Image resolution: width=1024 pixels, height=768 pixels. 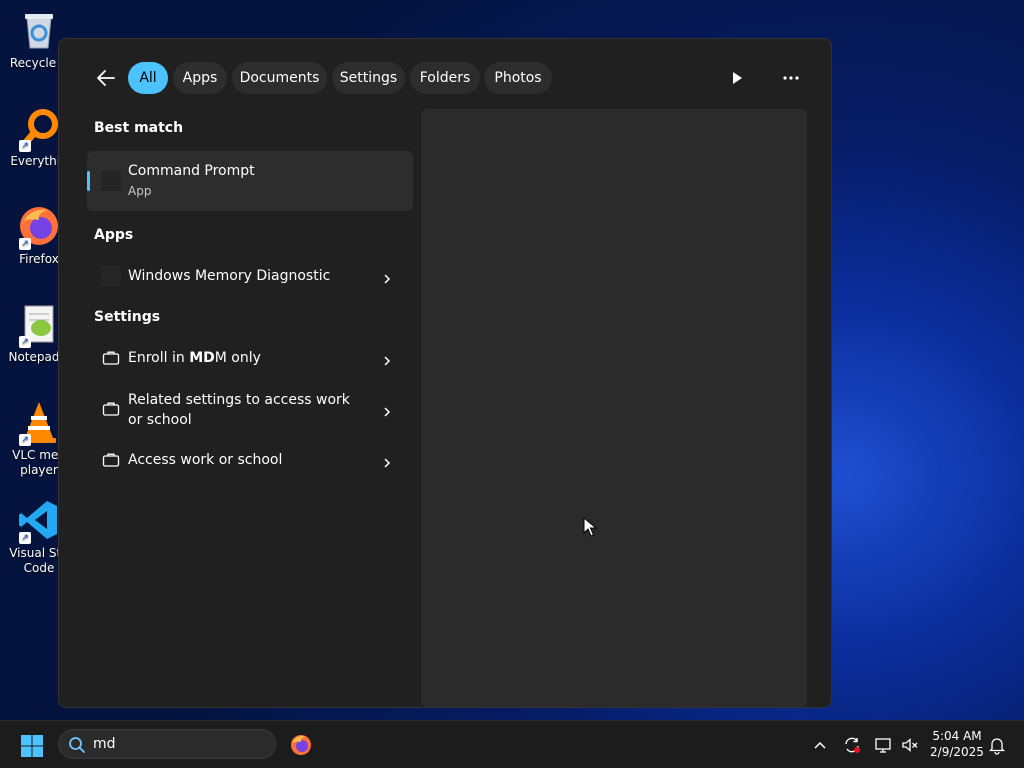 I want to click on clock-time: 5:04 AM, so click(x=957, y=736).